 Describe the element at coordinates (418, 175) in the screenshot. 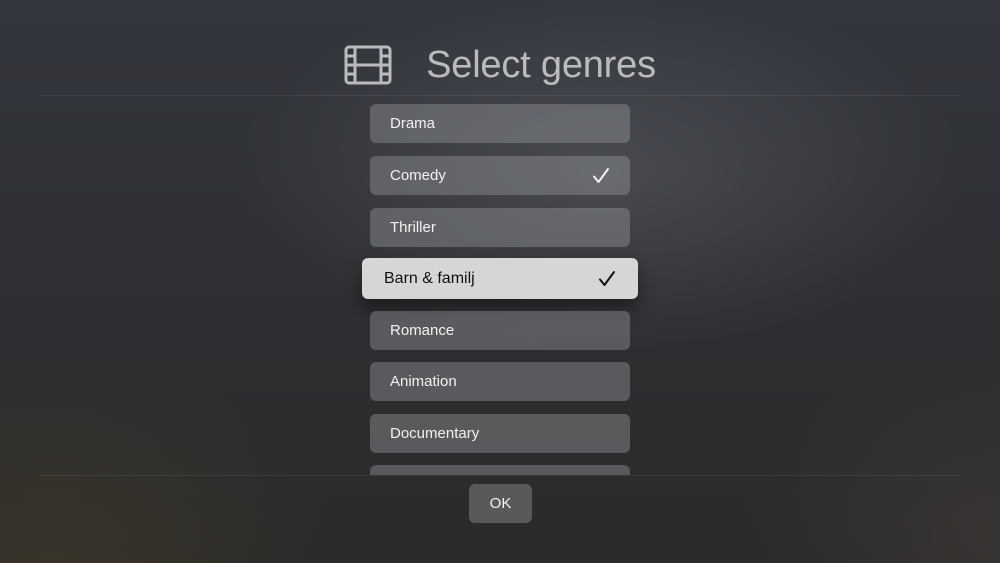

I see `genre-label: Comedy` at that location.